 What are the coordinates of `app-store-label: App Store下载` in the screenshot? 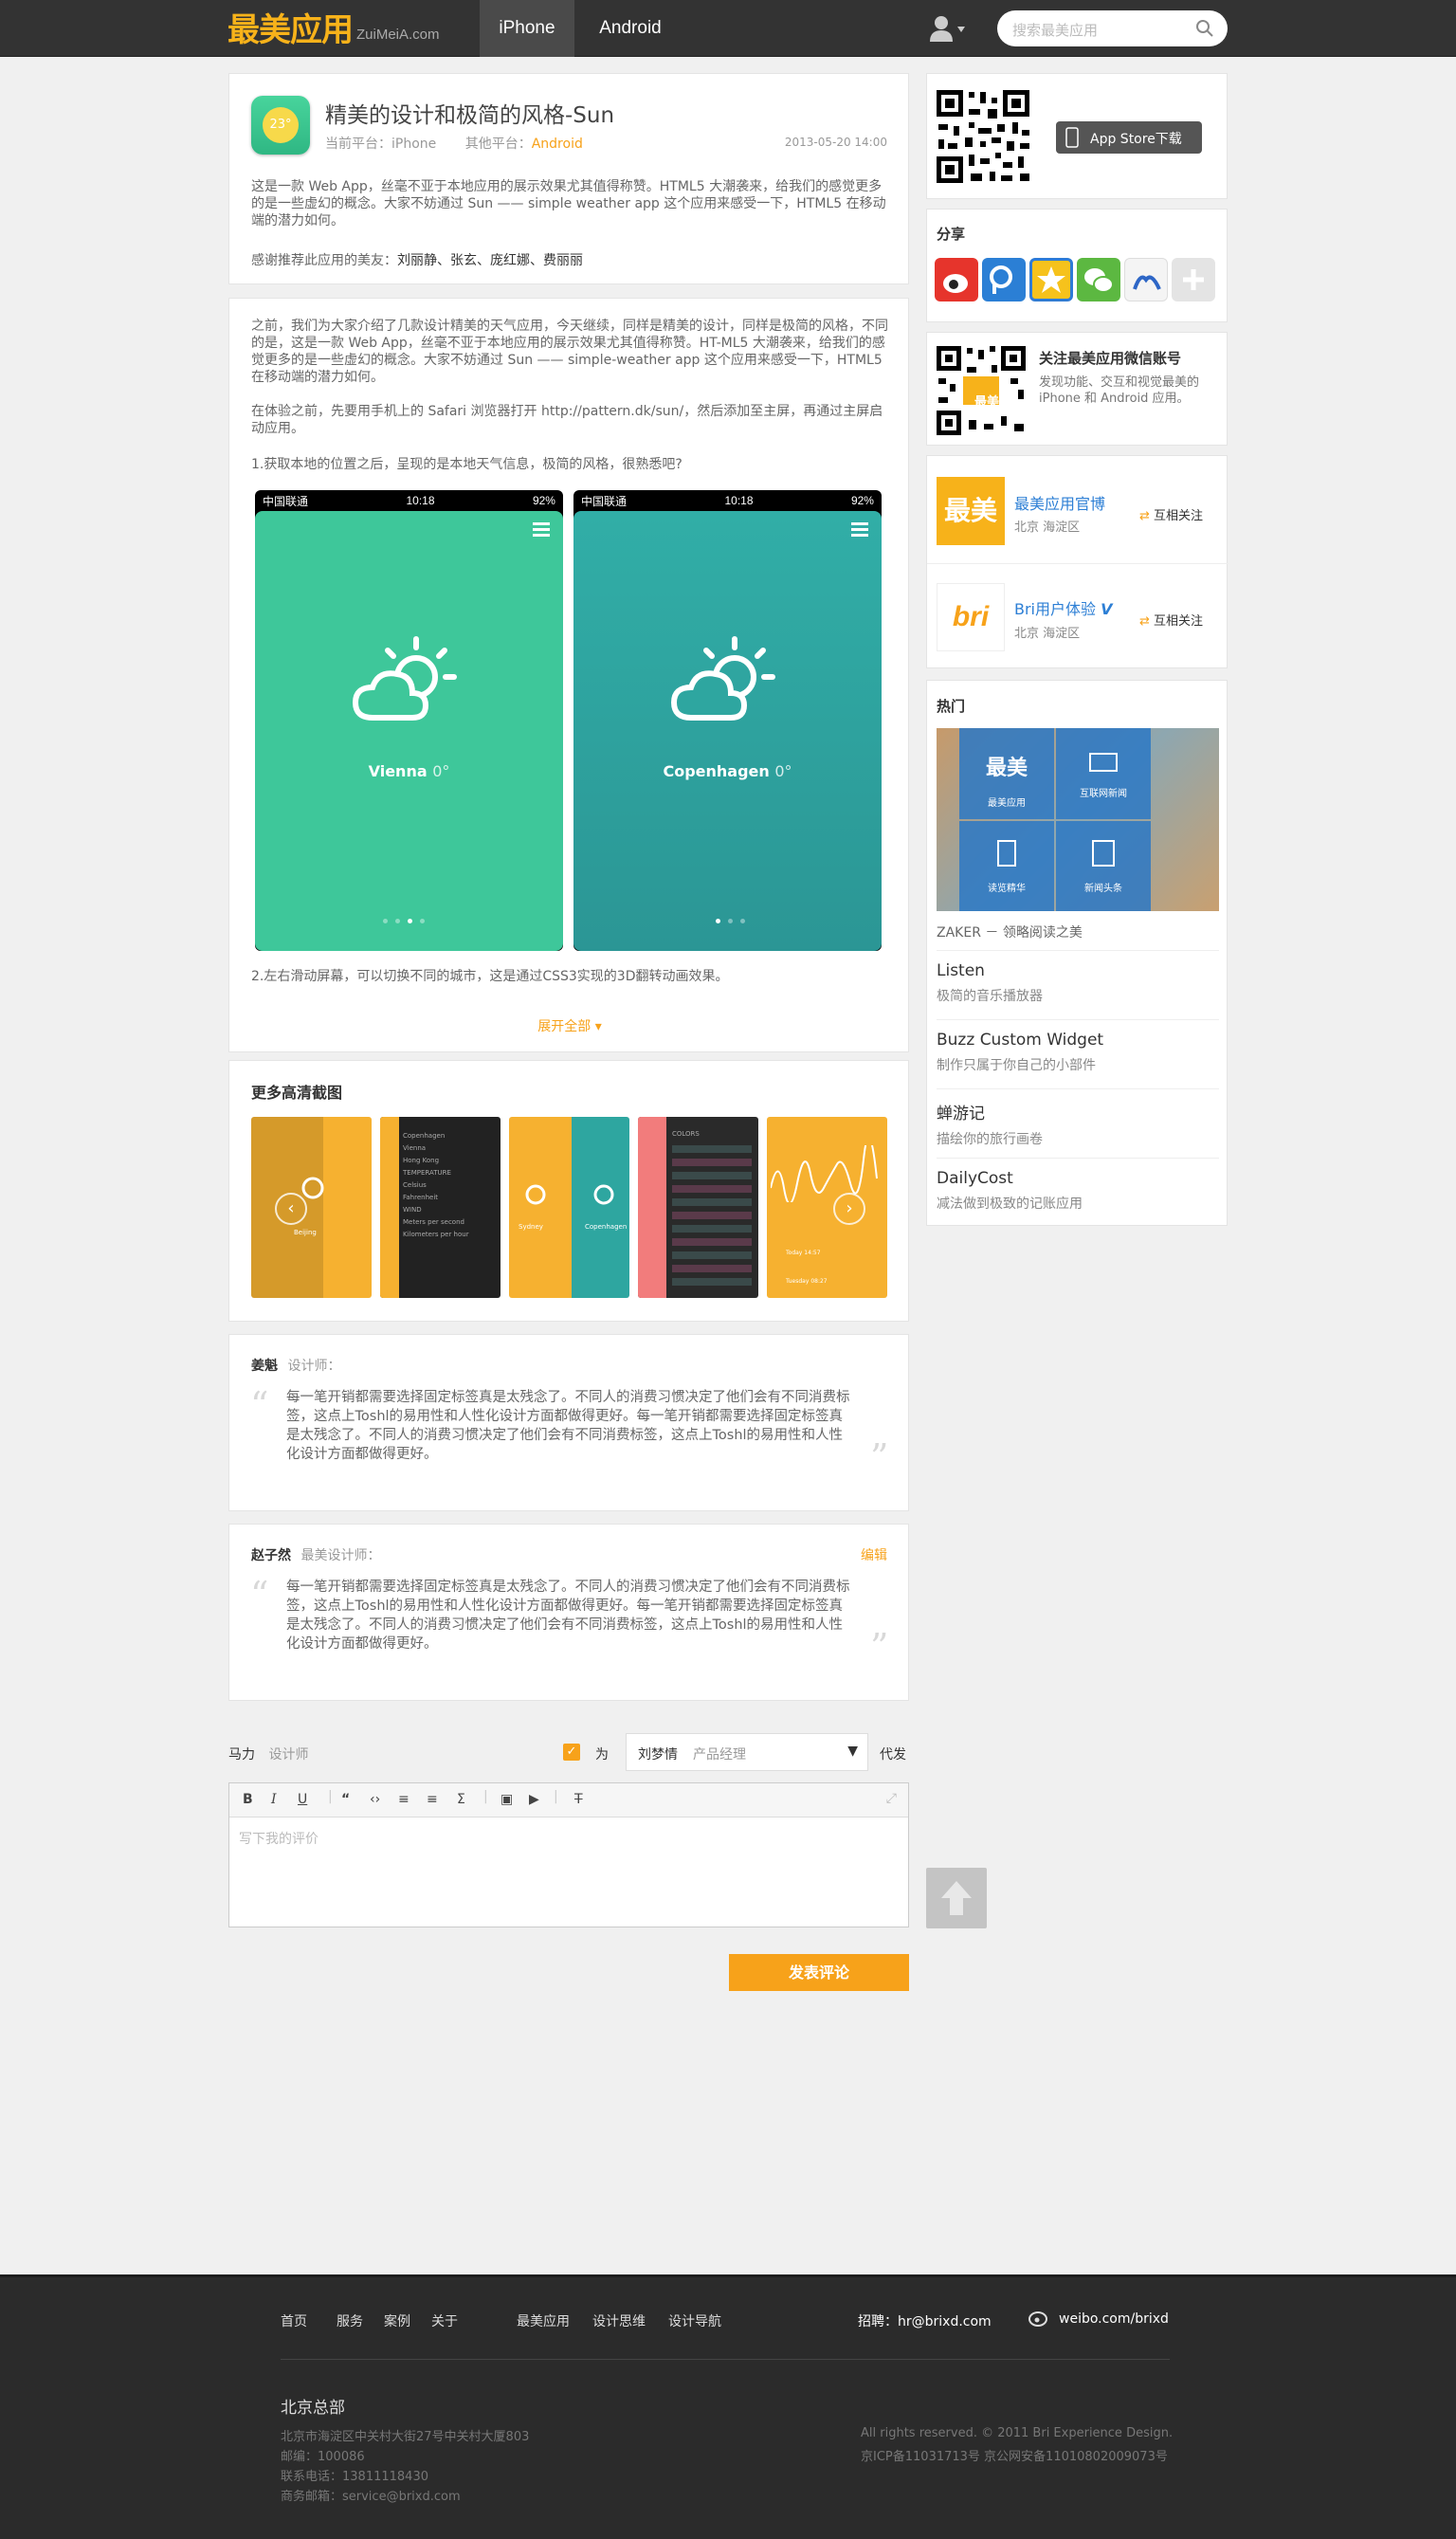 It's located at (1136, 139).